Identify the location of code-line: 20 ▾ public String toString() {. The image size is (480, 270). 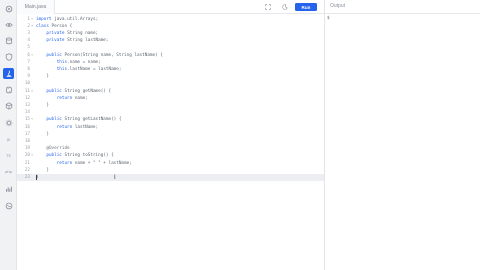
(170, 155).